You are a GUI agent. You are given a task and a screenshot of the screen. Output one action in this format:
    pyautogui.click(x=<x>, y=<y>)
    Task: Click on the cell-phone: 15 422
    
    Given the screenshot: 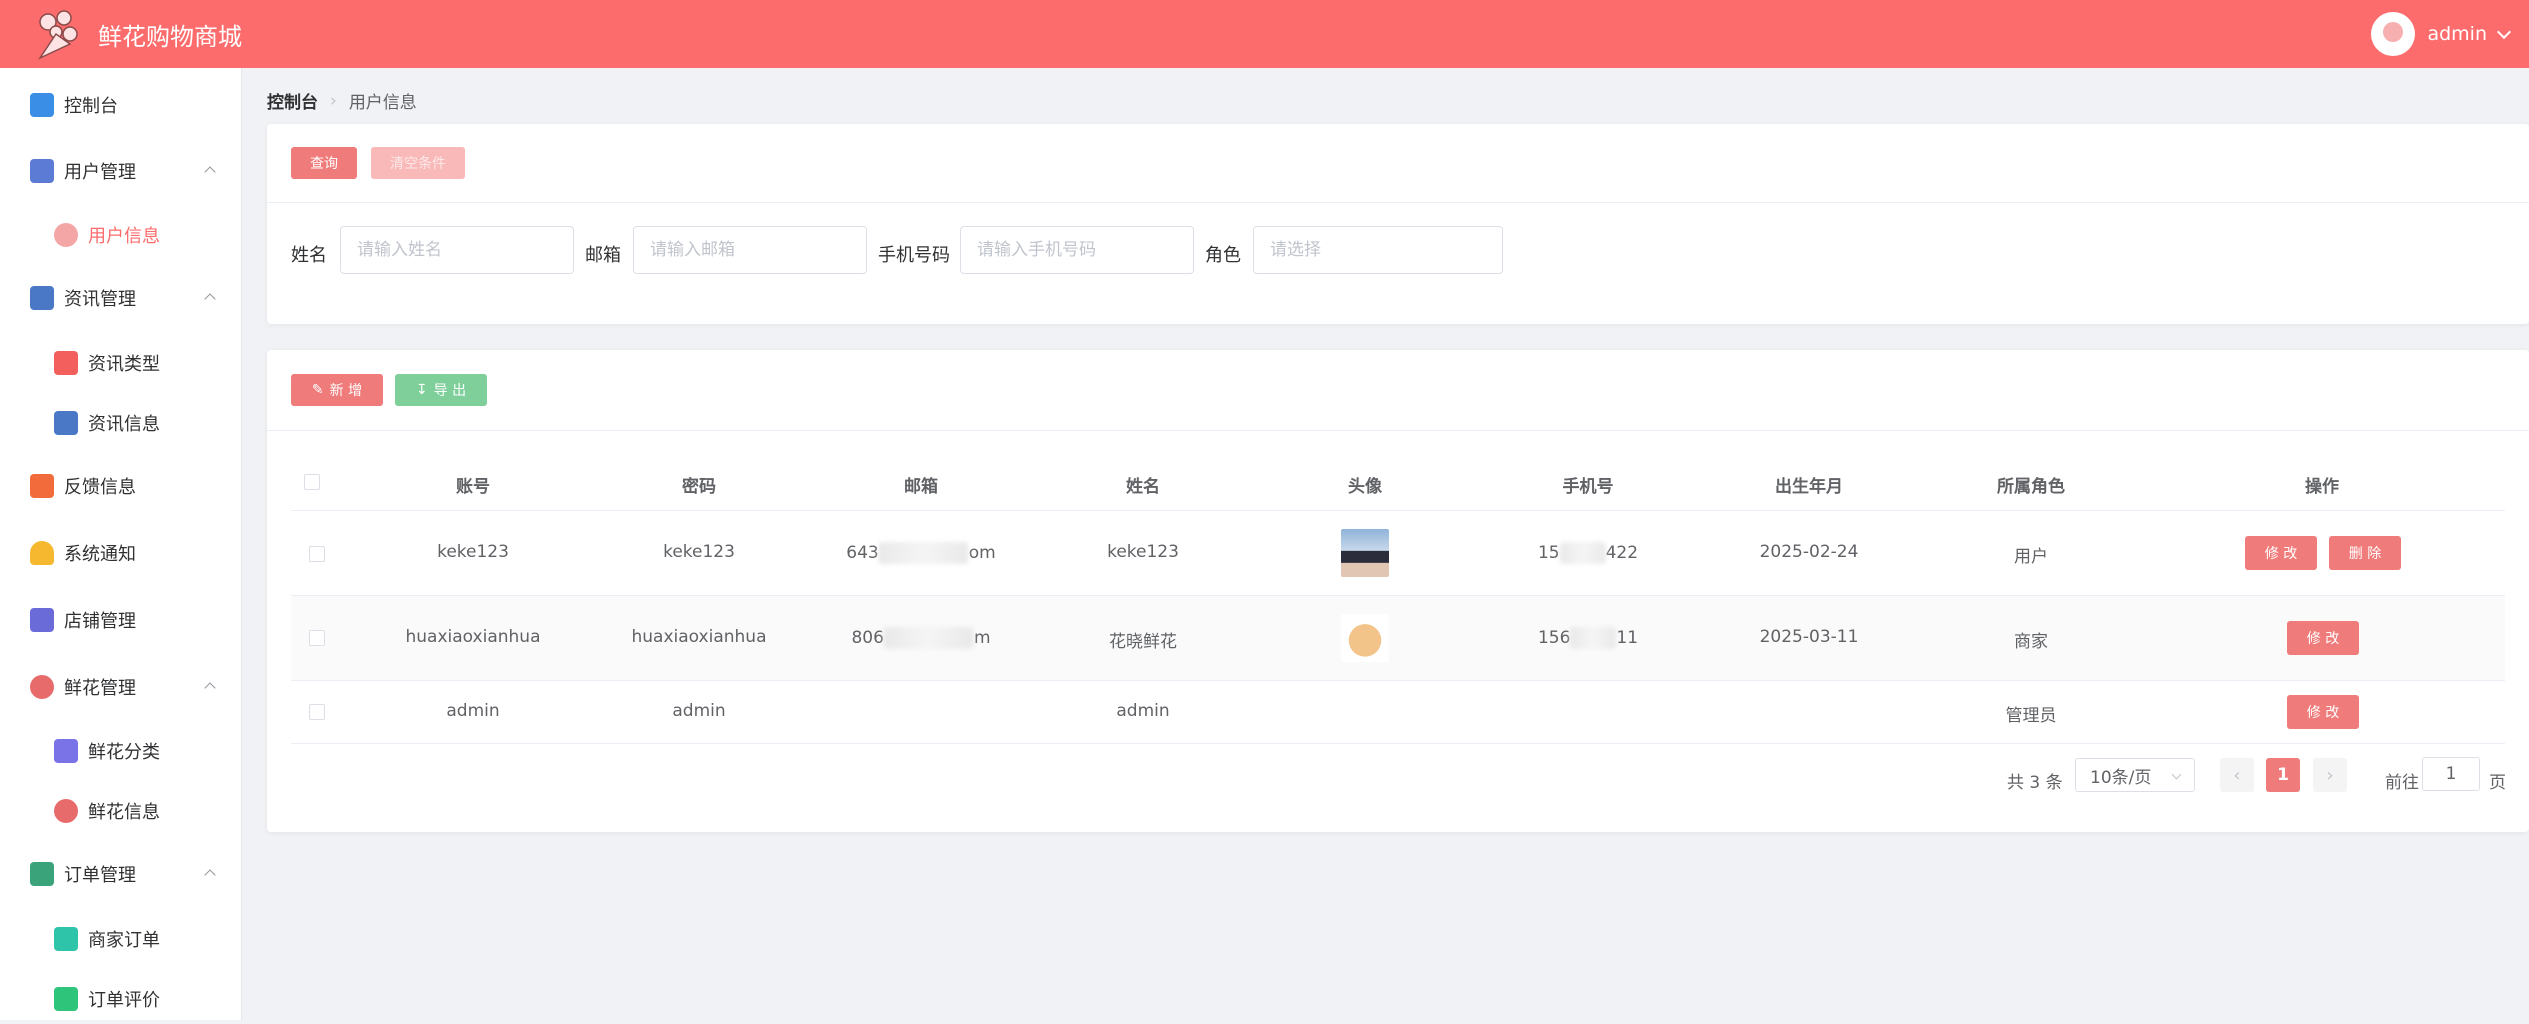 What is the action you would take?
    pyautogui.click(x=1588, y=553)
    